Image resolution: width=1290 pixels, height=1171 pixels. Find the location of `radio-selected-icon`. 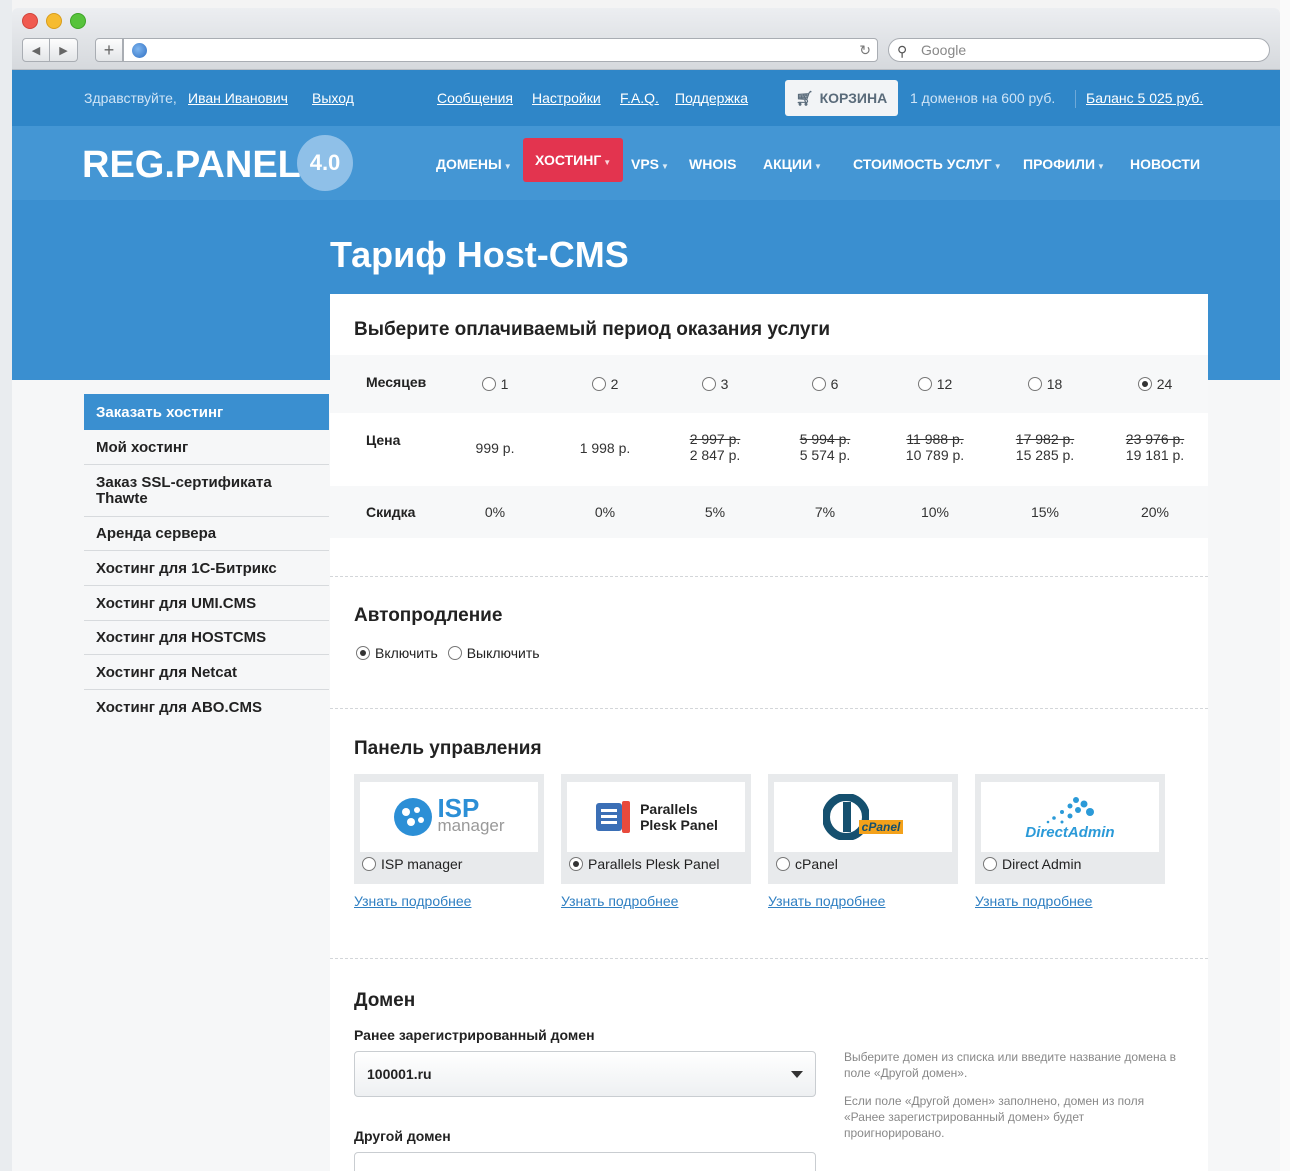

radio-selected-icon is located at coordinates (576, 864).